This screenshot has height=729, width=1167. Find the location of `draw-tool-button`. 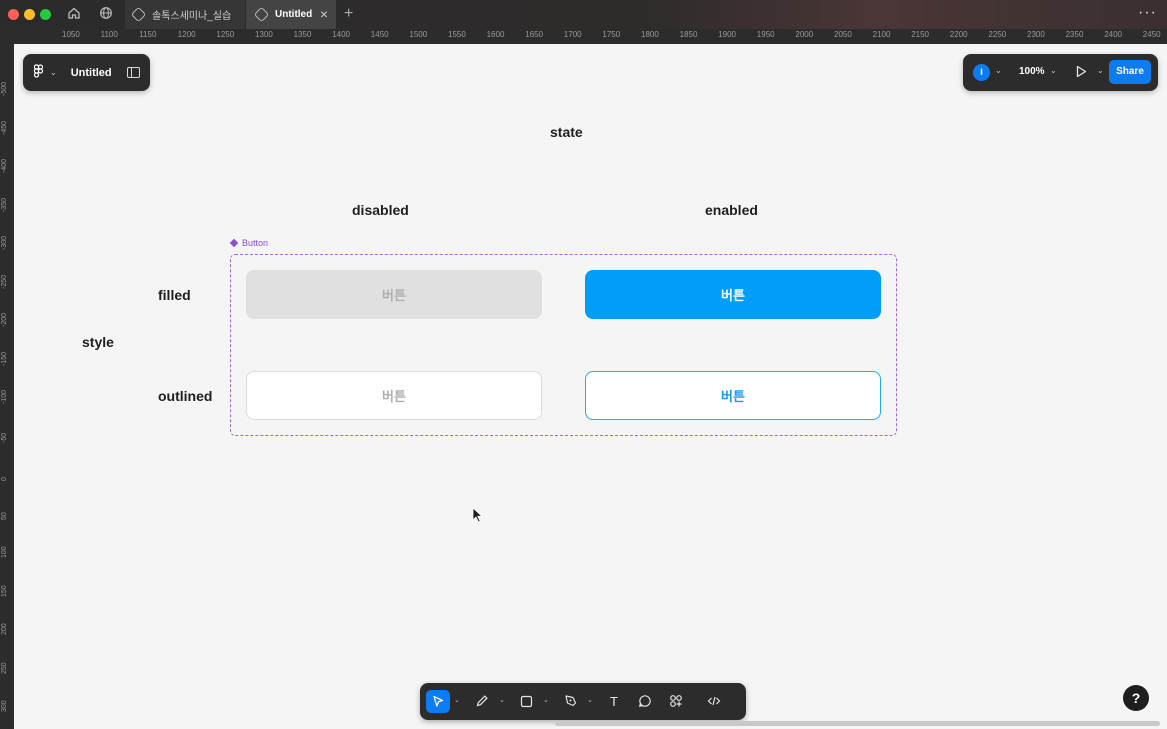

draw-tool-button is located at coordinates (482, 701).